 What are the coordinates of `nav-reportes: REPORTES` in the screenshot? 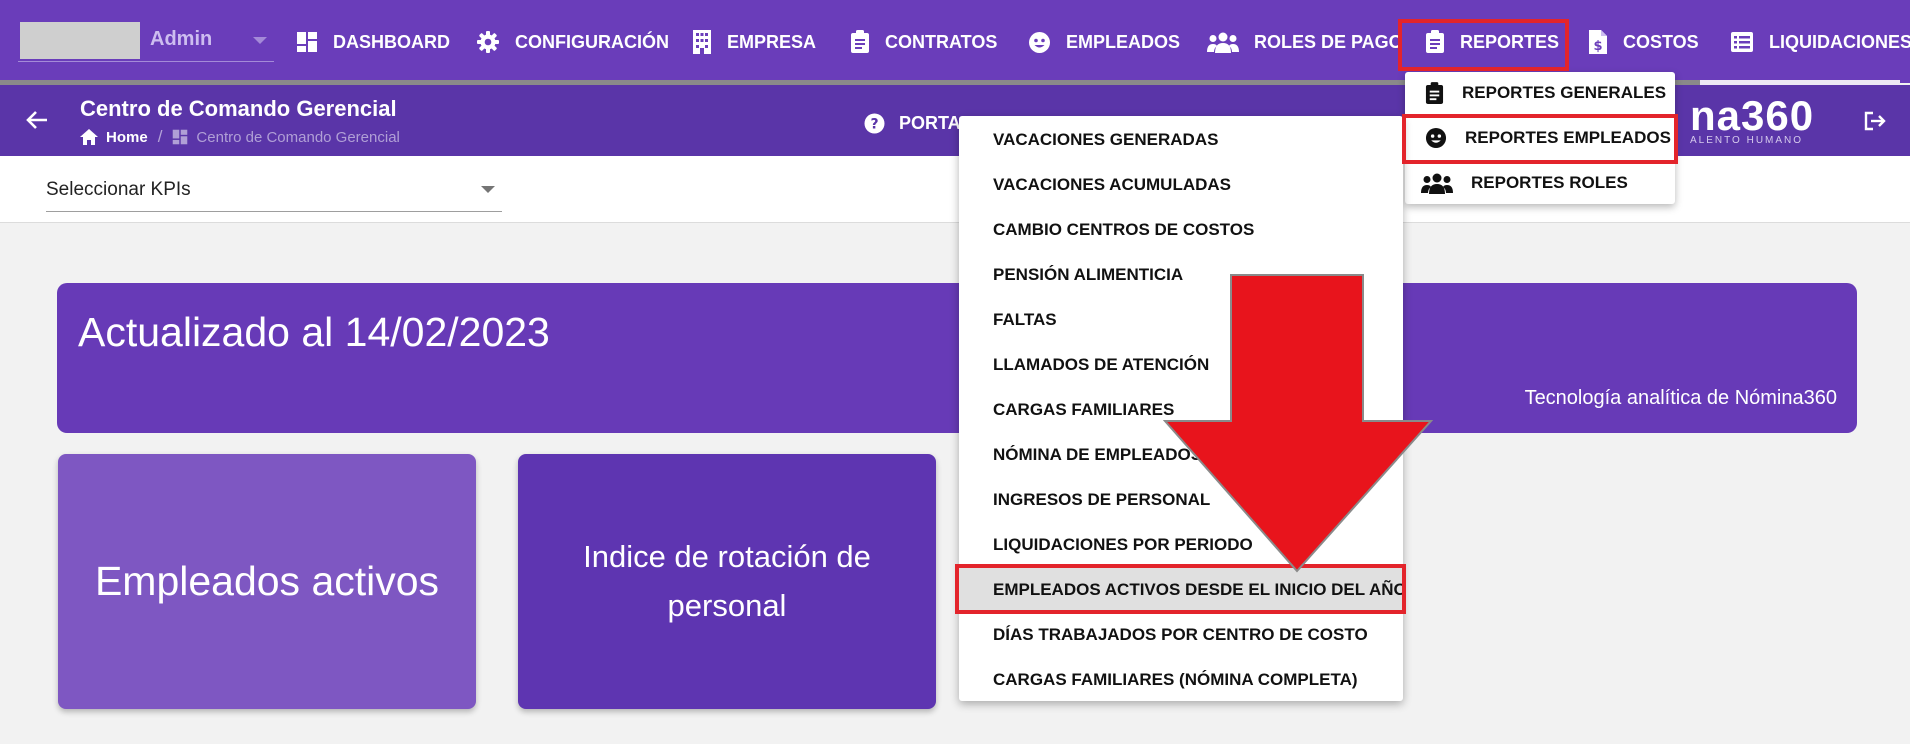 It's located at (1492, 42).